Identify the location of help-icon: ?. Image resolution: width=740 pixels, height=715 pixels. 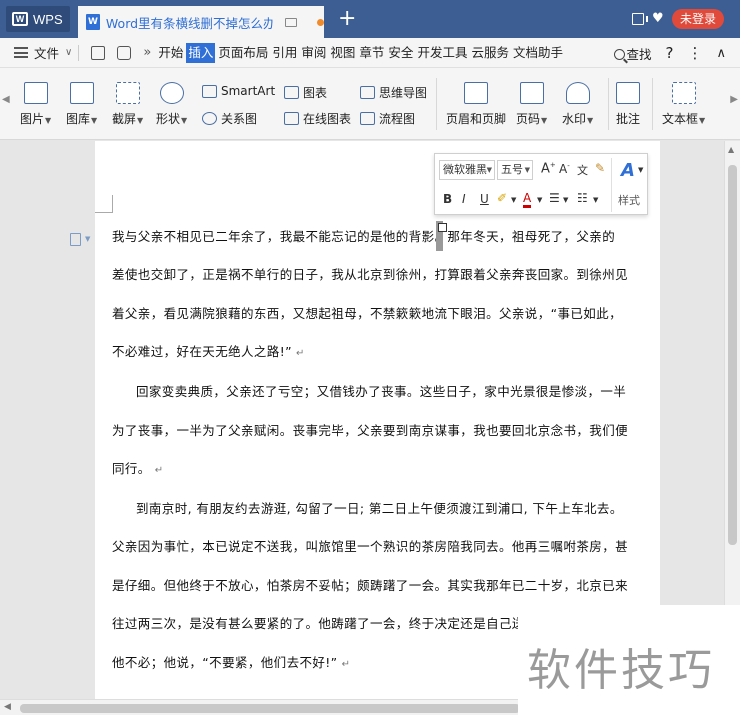
(670, 53).